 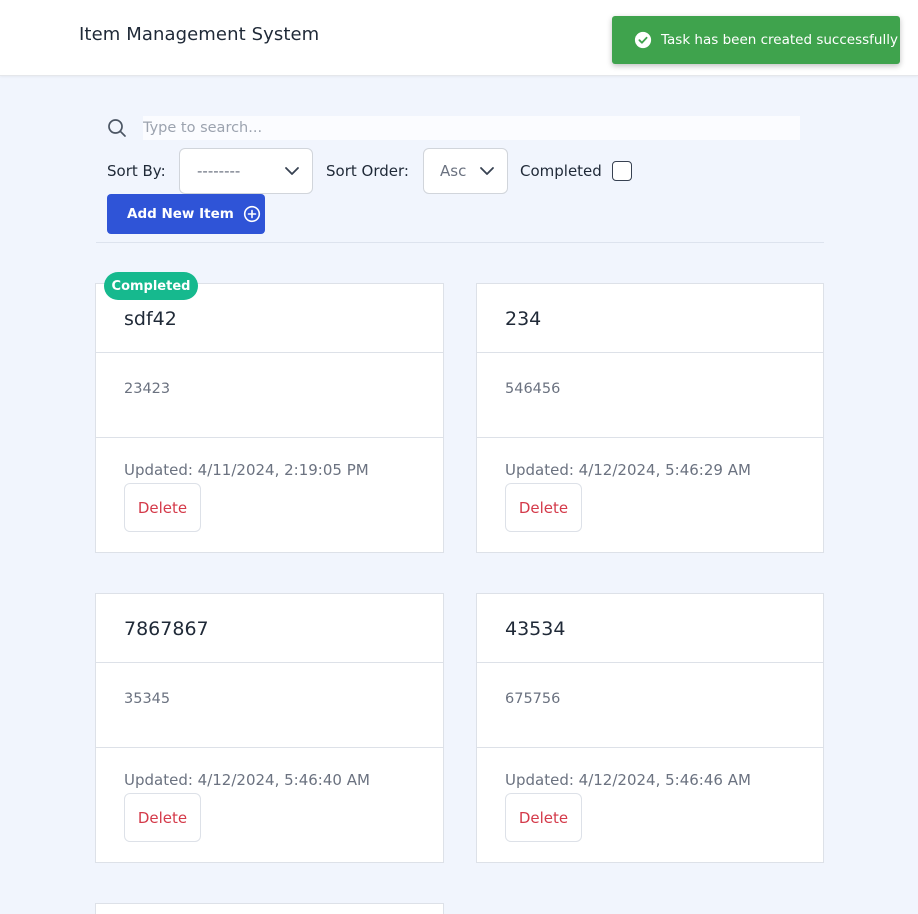 I want to click on completed-checkbox, so click(x=622, y=171).